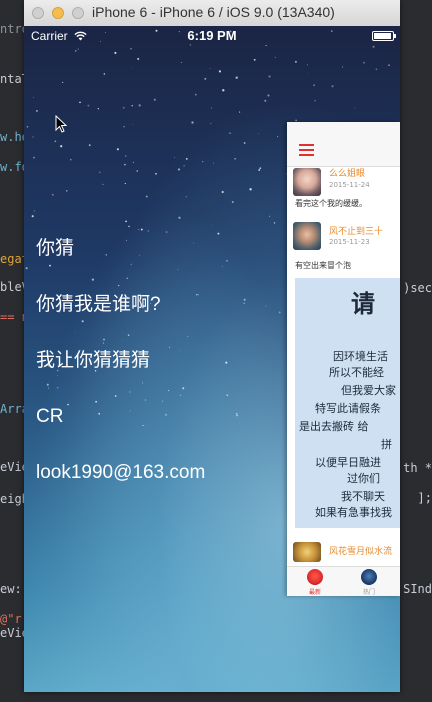 This screenshot has width=432, height=702. What do you see at coordinates (61, 125) in the screenshot?
I see `mouse-cursor-icon` at bounding box center [61, 125].